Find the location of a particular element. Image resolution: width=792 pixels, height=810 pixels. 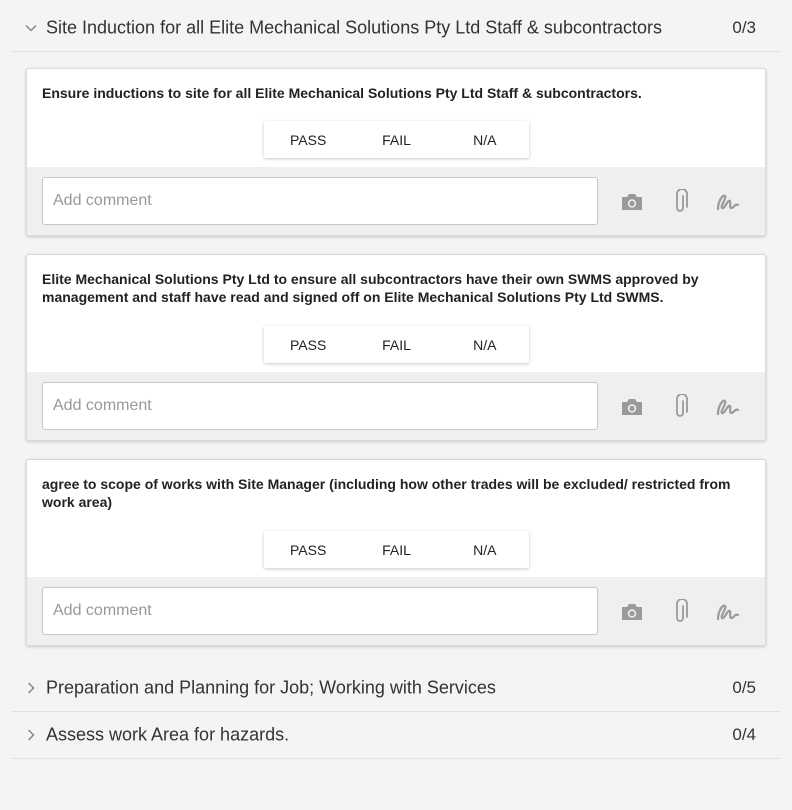

section-progress-count: 0/5 is located at coordinates (744, 687).